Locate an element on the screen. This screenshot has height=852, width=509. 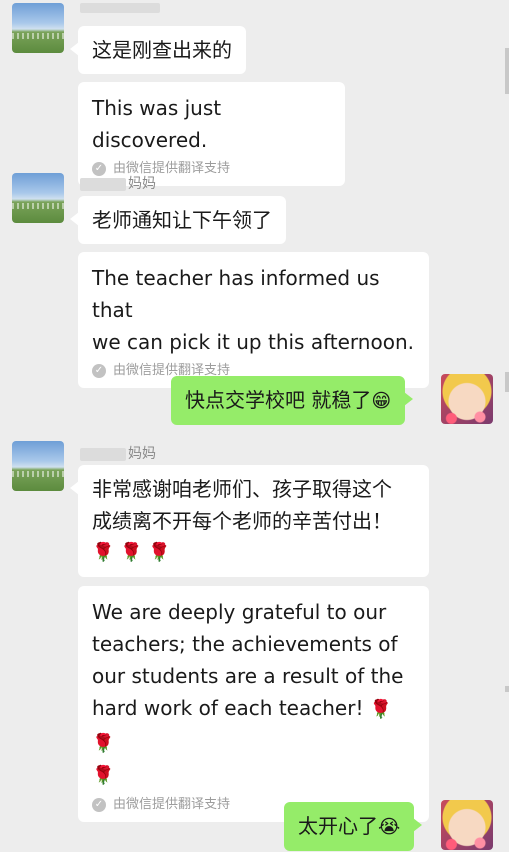
message-bubble: 老师通知让下午领了 is located at coordinates (178, 220).